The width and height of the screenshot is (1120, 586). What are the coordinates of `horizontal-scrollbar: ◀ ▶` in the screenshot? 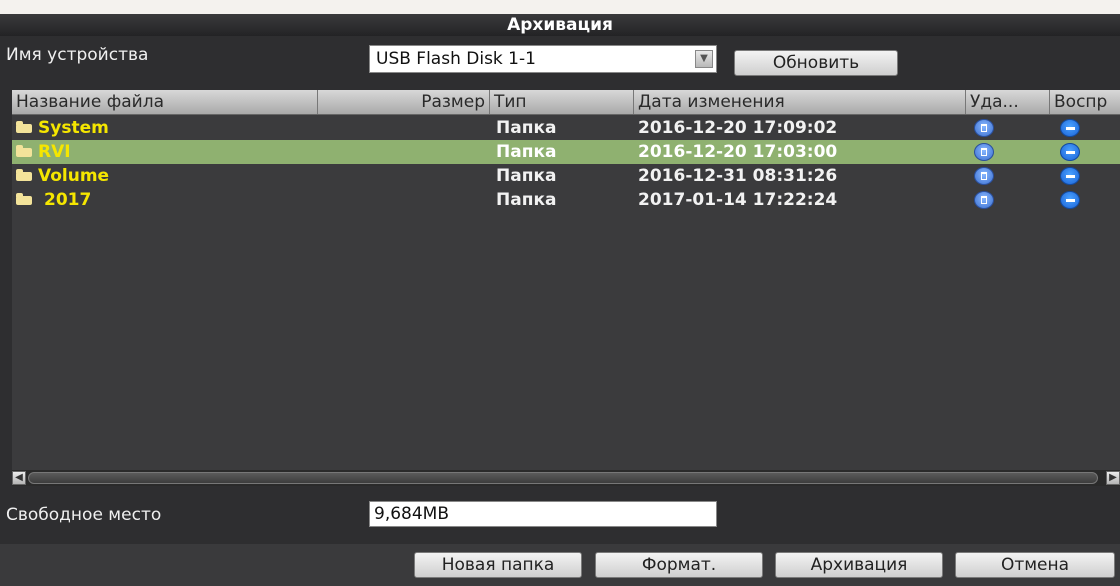 It's located at (566, 478).